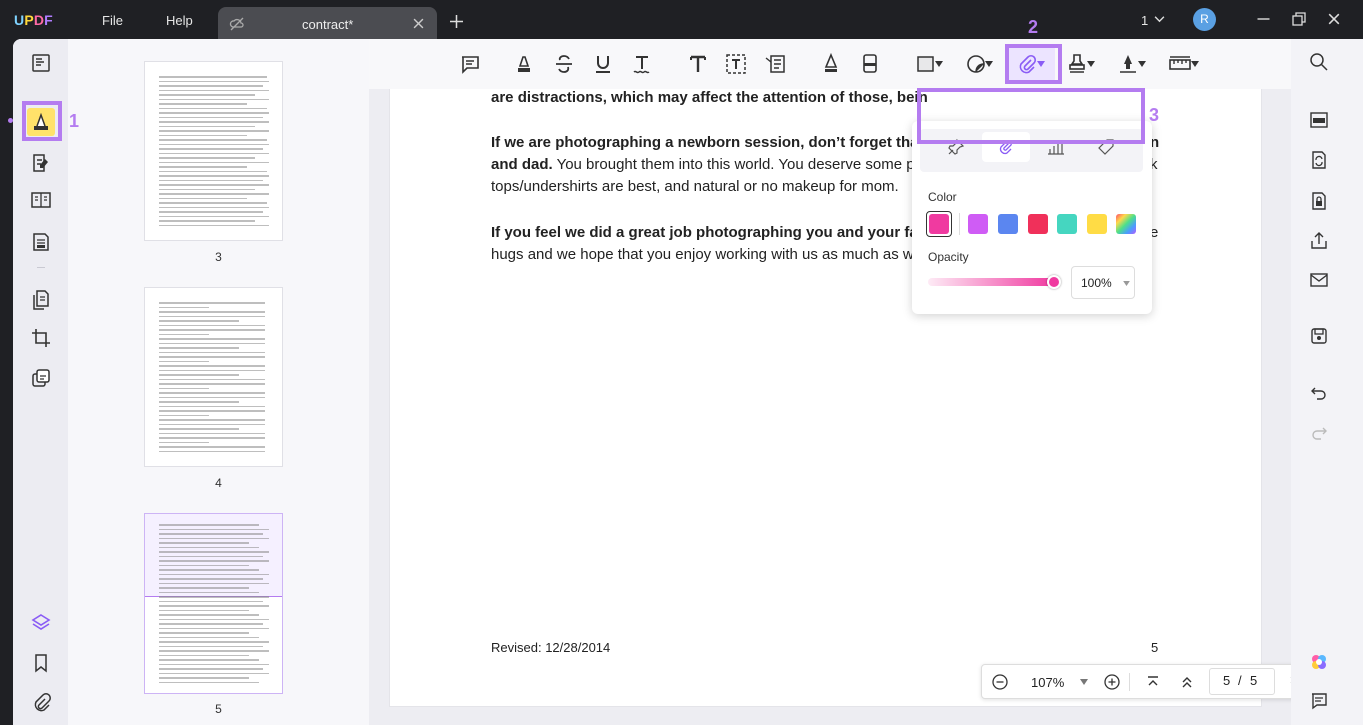  Describe the element at coordinates (1112, 682) in the screenshot. I see `zoom-in-icon` at that location.